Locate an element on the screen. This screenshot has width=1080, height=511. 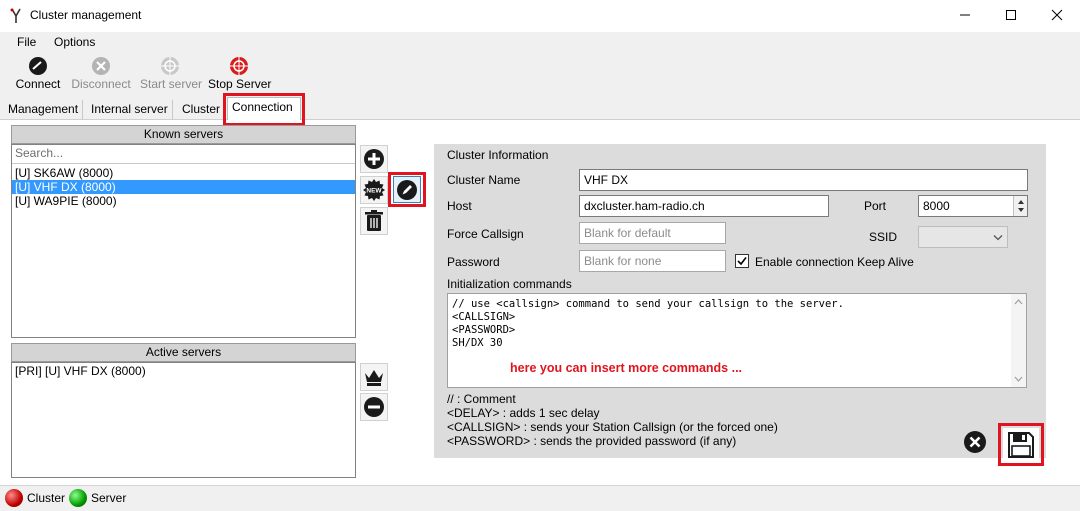
new-badge-icon: NEW is located at coordinates (374, 190).